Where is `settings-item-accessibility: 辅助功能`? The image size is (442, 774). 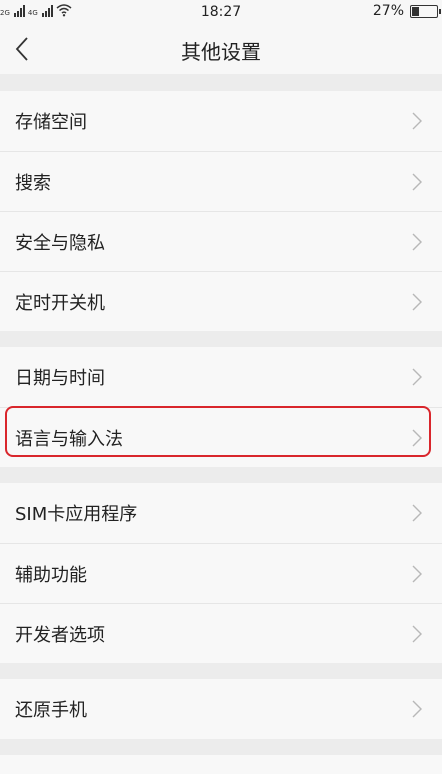 settings-item-accessibility: 辅助功能 is located at coordinates (221, 573).